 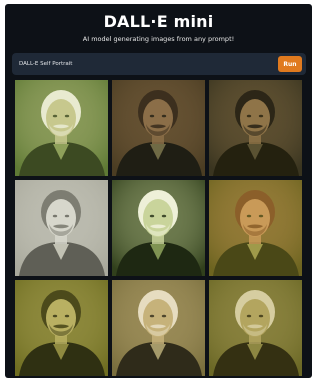 What do you see at coordinates (290, 64) in the screenshot?
I see `run-button: Run` at bounding box center [290, 64].